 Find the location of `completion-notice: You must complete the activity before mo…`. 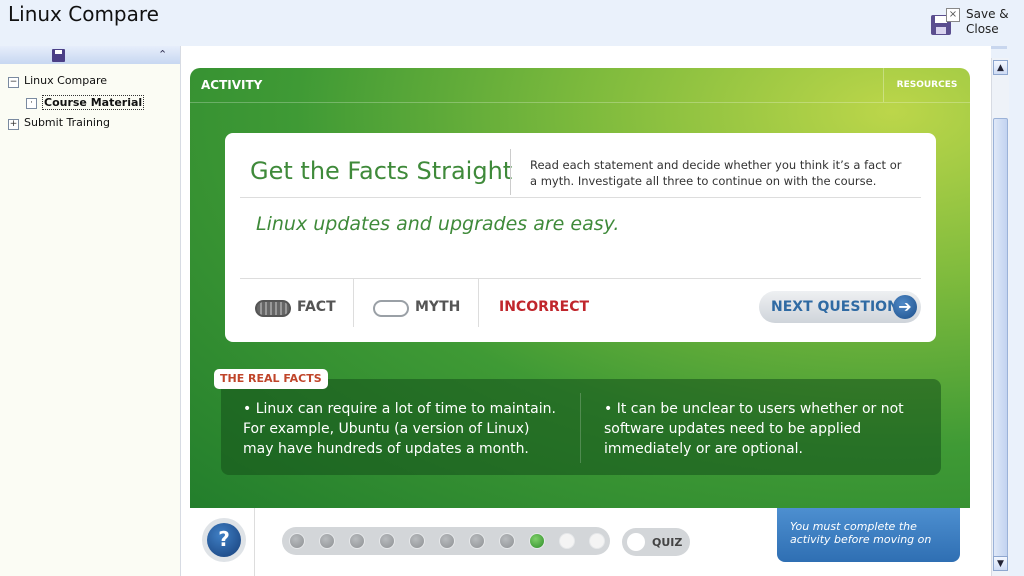

completion-notice: You must complete the activity before mo… is located at coordinates (868, 535).